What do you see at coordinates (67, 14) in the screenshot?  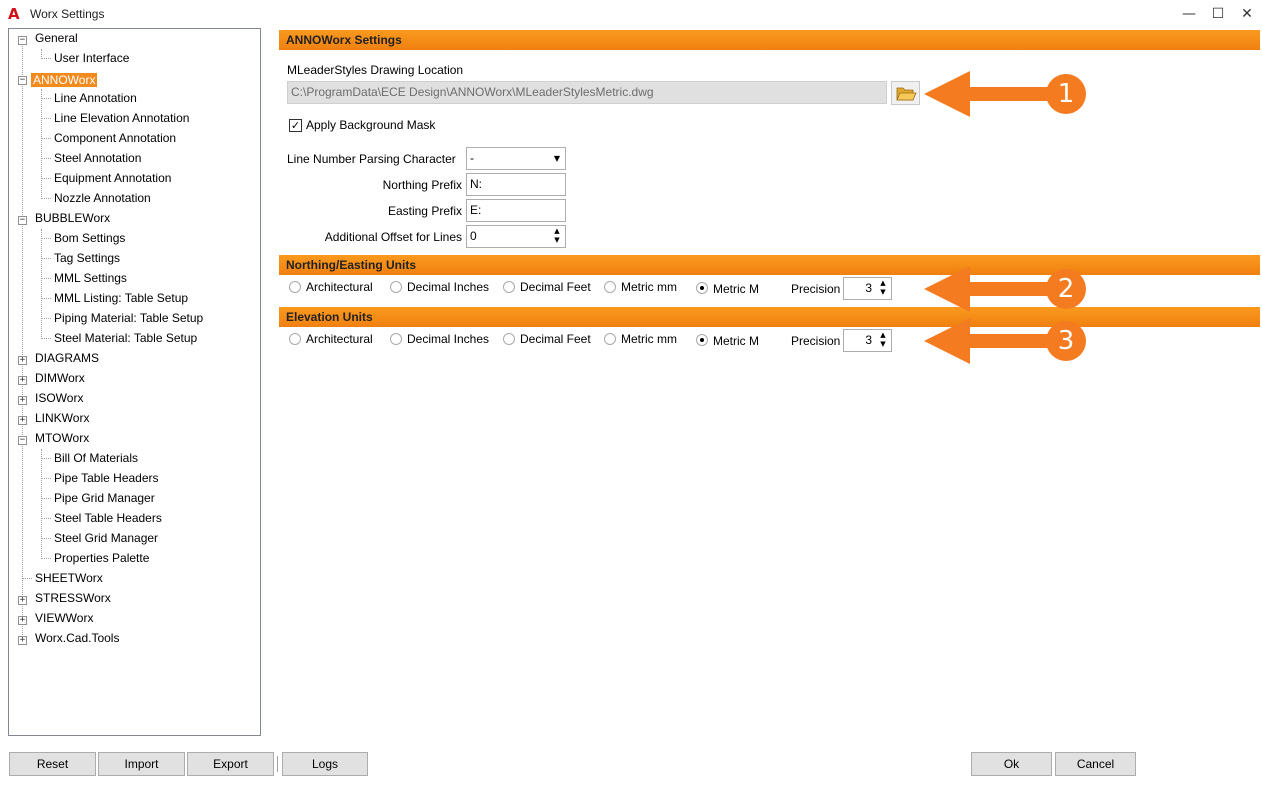 I see `window-title: Worx Settings` at bounding box center [67, 14].